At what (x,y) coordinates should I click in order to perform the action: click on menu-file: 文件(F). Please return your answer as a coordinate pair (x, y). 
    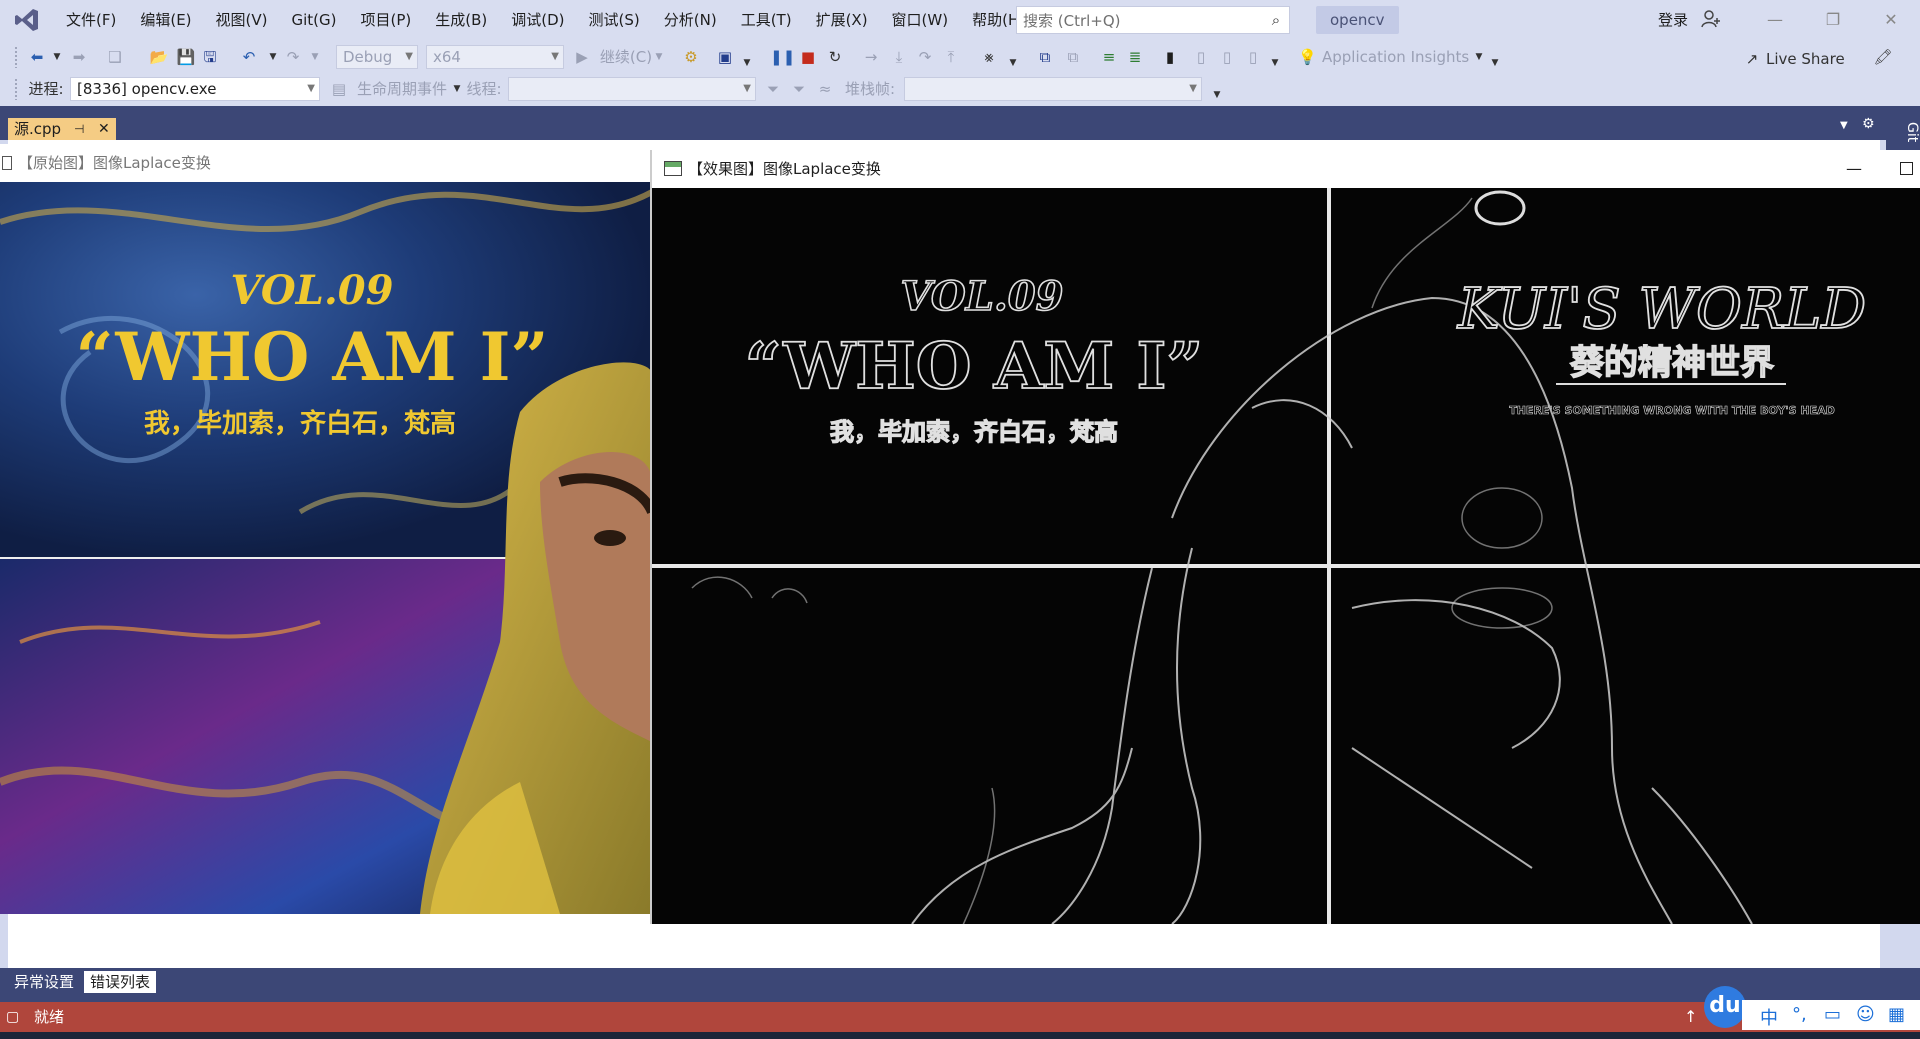
    Looking at the image, I should click on (91, 20).